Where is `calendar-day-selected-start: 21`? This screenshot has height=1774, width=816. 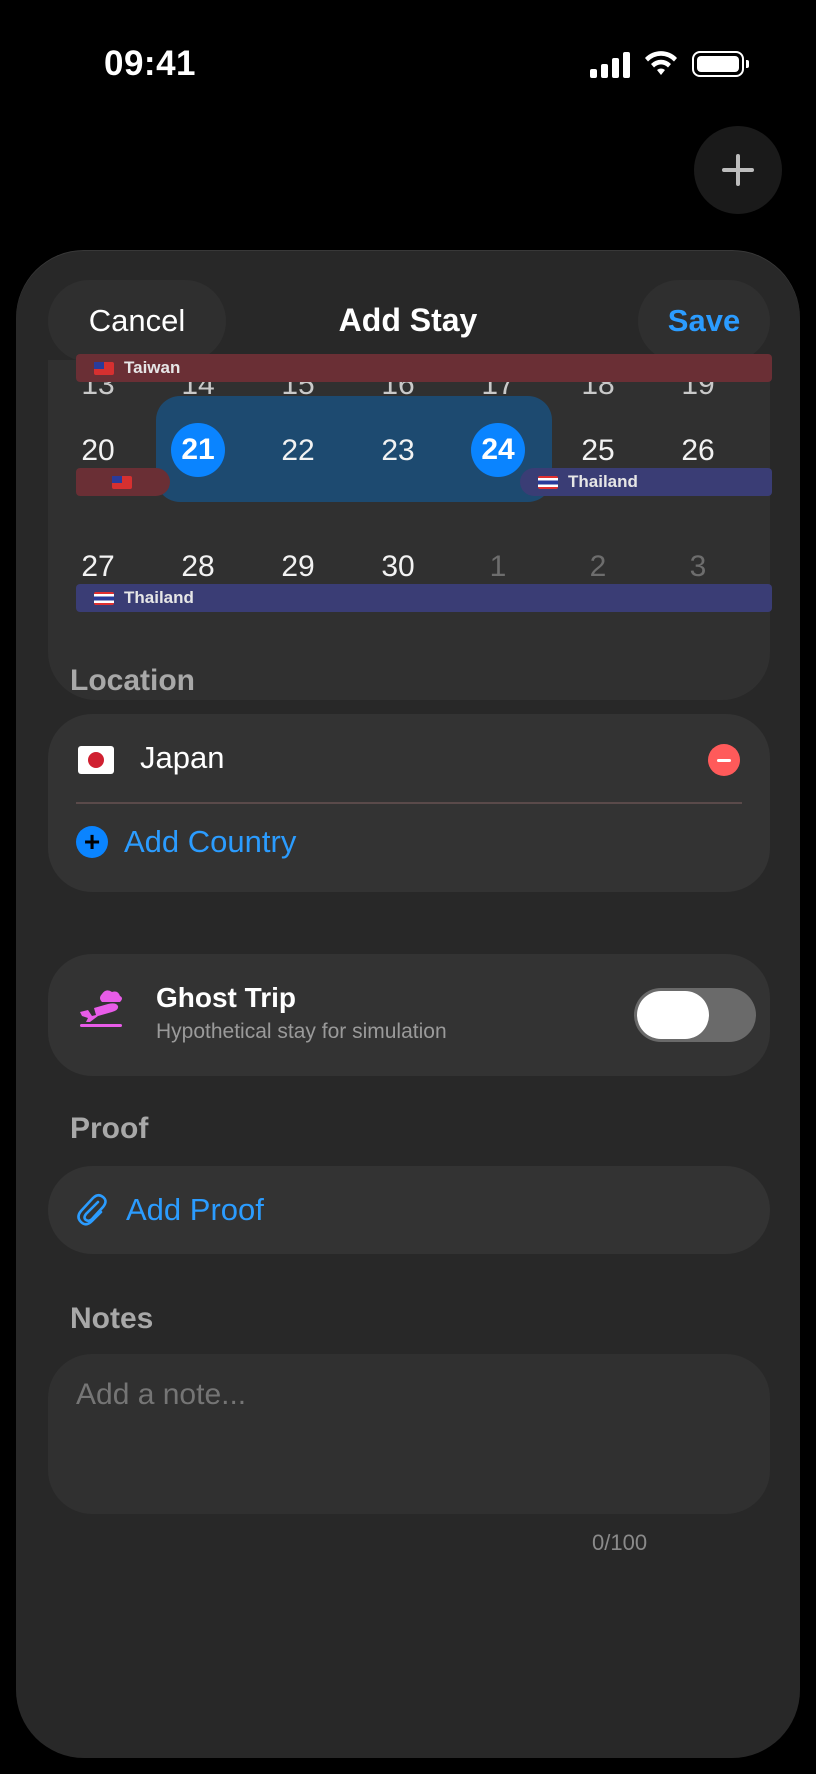 calendar-day-selected-start: 21 is located at coordinates (198, 450).